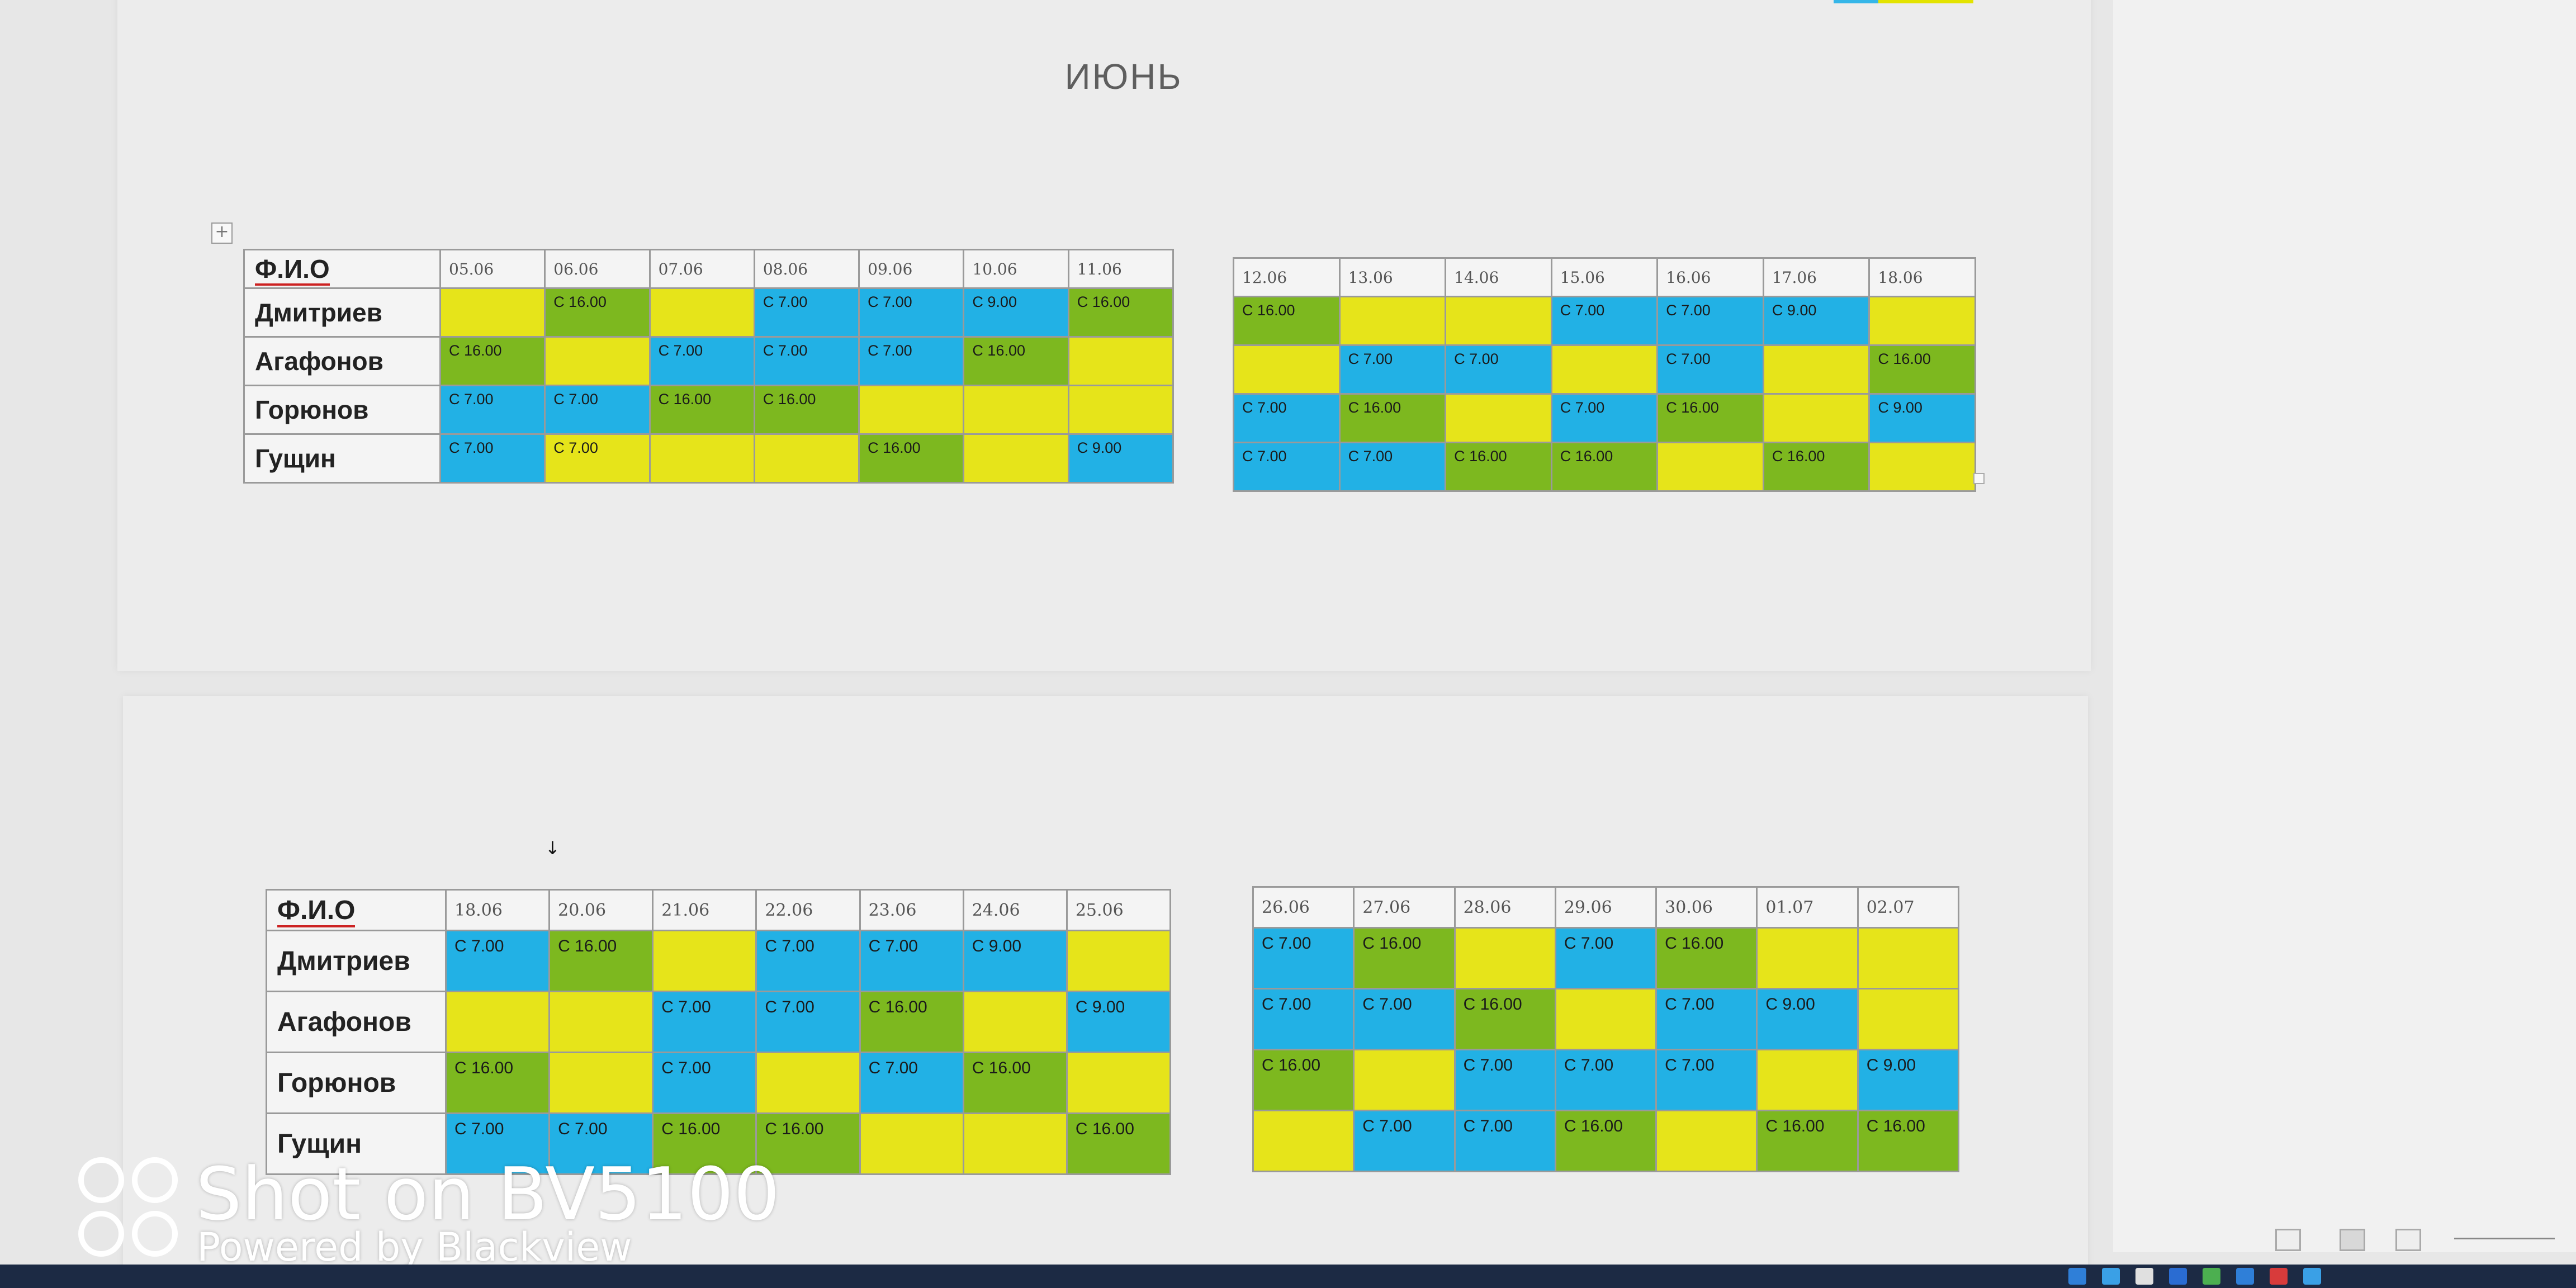 Image resolution: width=2576 pixels, height=1288 pixels. Describe the element at coordinates (1605, 277) in the screenshot. I see `date-header: 15.06` at that location.